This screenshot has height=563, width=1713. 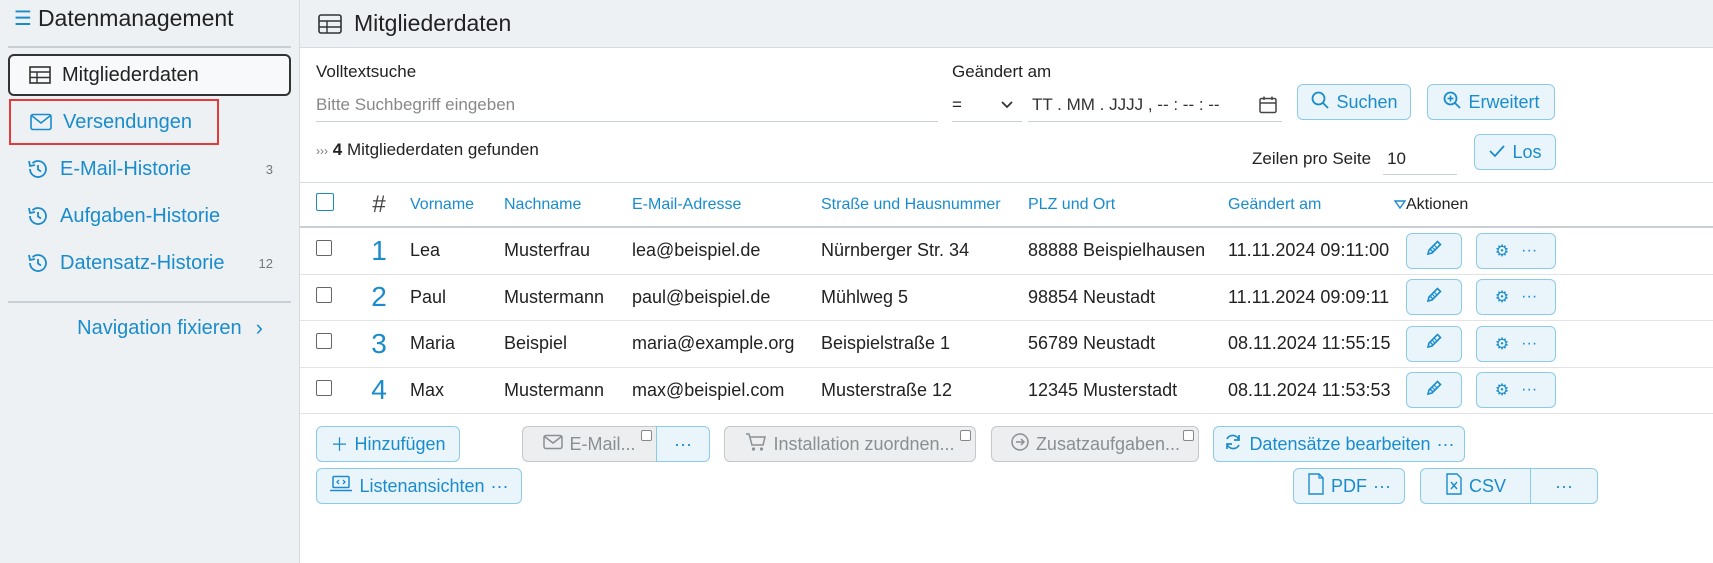 What do you see at coordinates (379, 297) in the screenshot?
I see `row-number: 2` at bounding box center [379, 297].